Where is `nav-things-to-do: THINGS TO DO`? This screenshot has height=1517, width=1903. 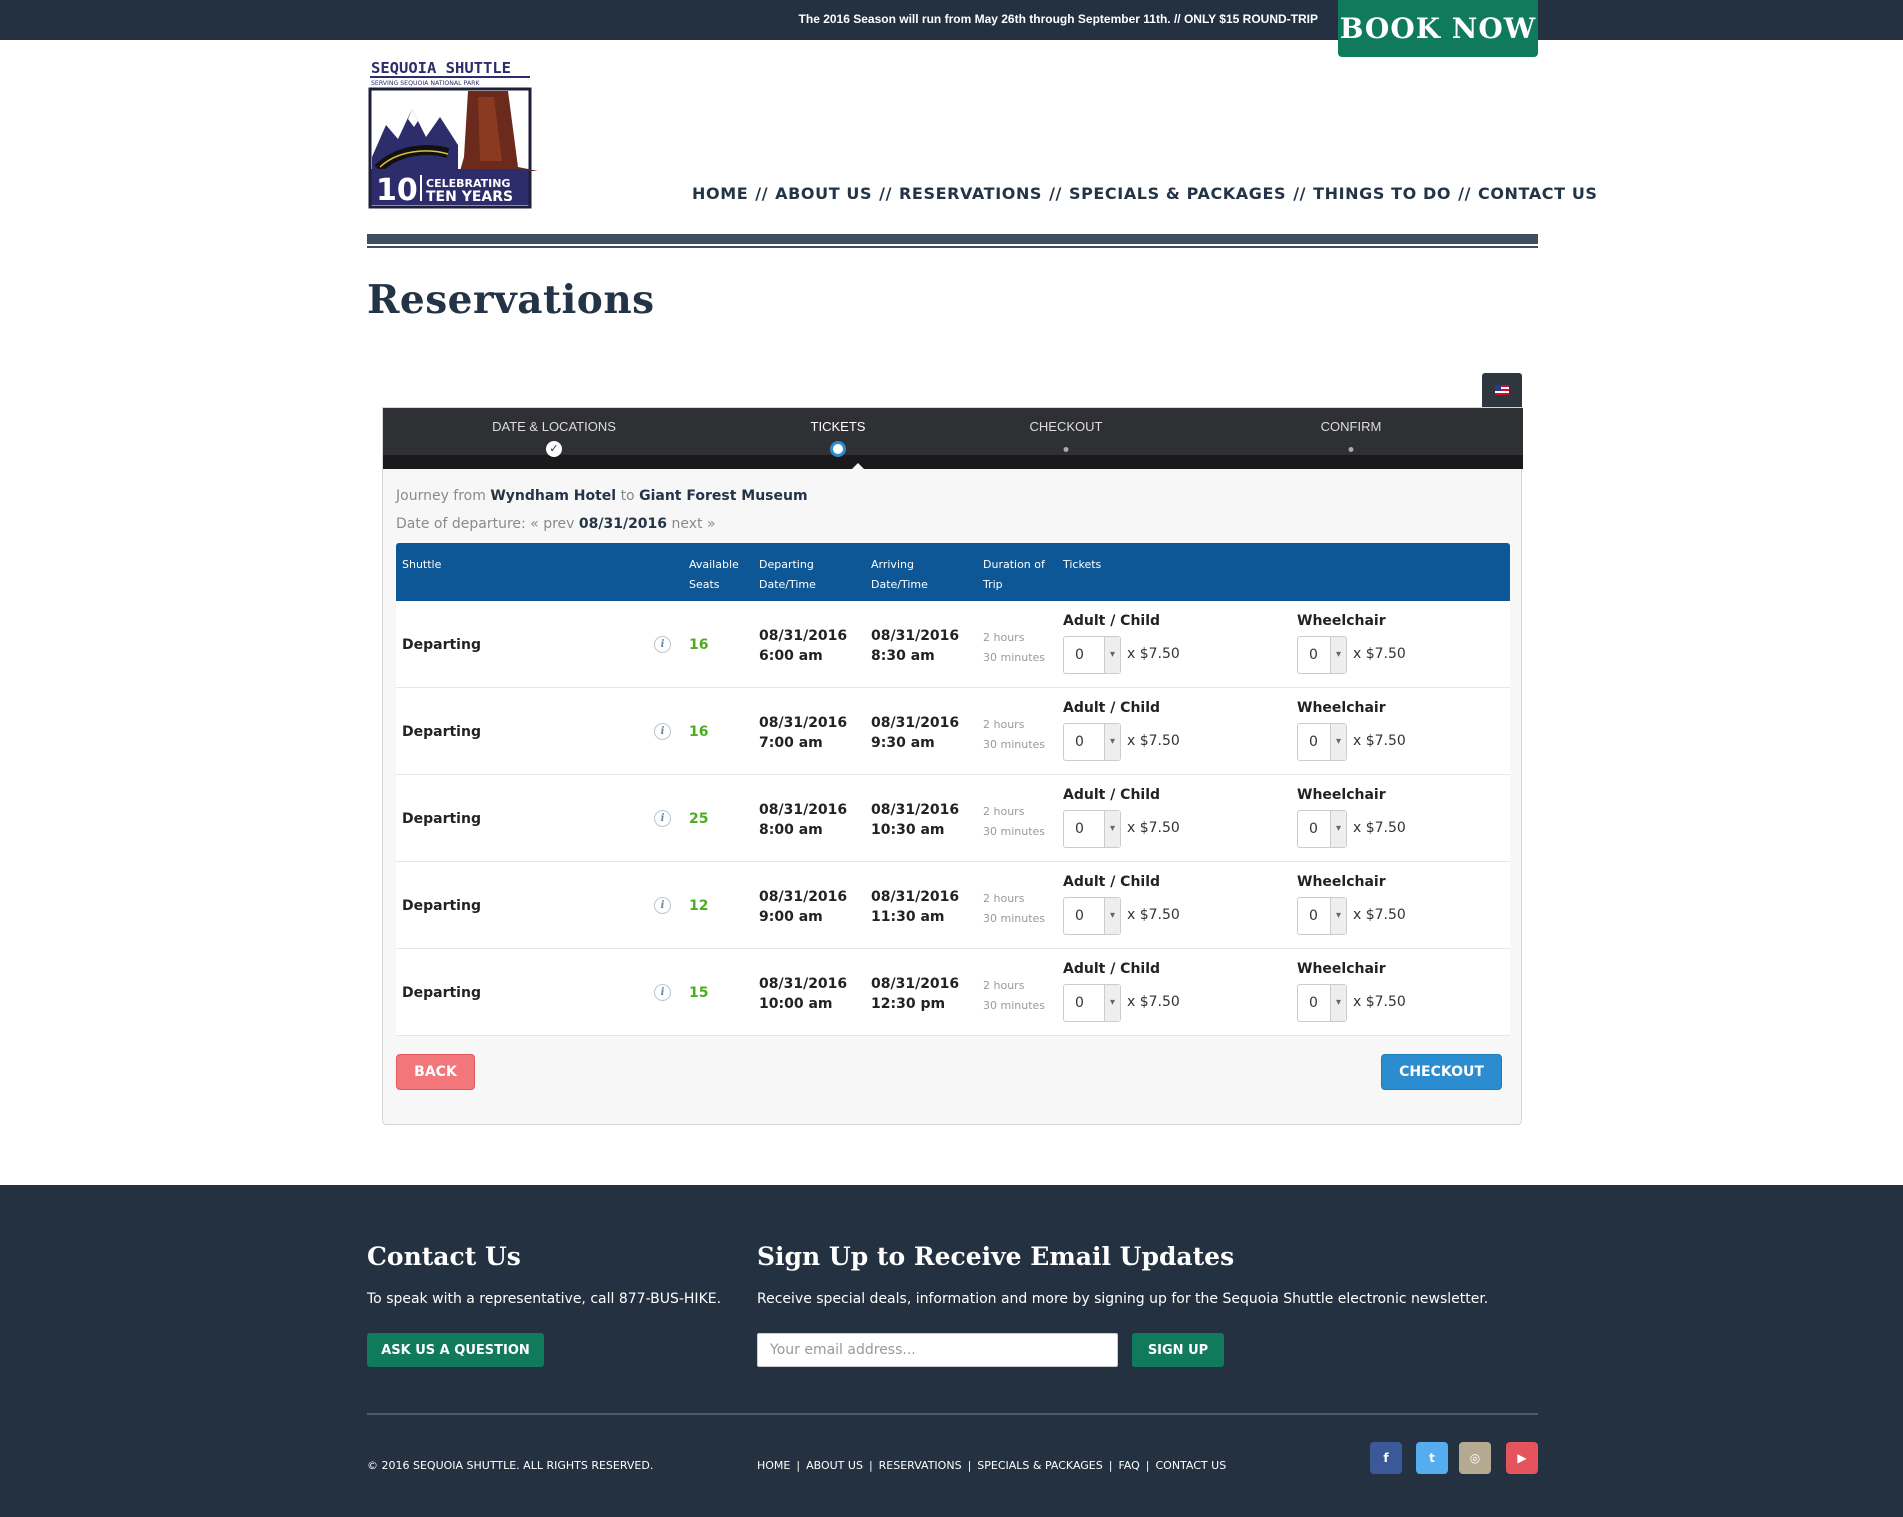
nav-things-to-do: THINGS TO DO is located at coordinates (1382, 193).